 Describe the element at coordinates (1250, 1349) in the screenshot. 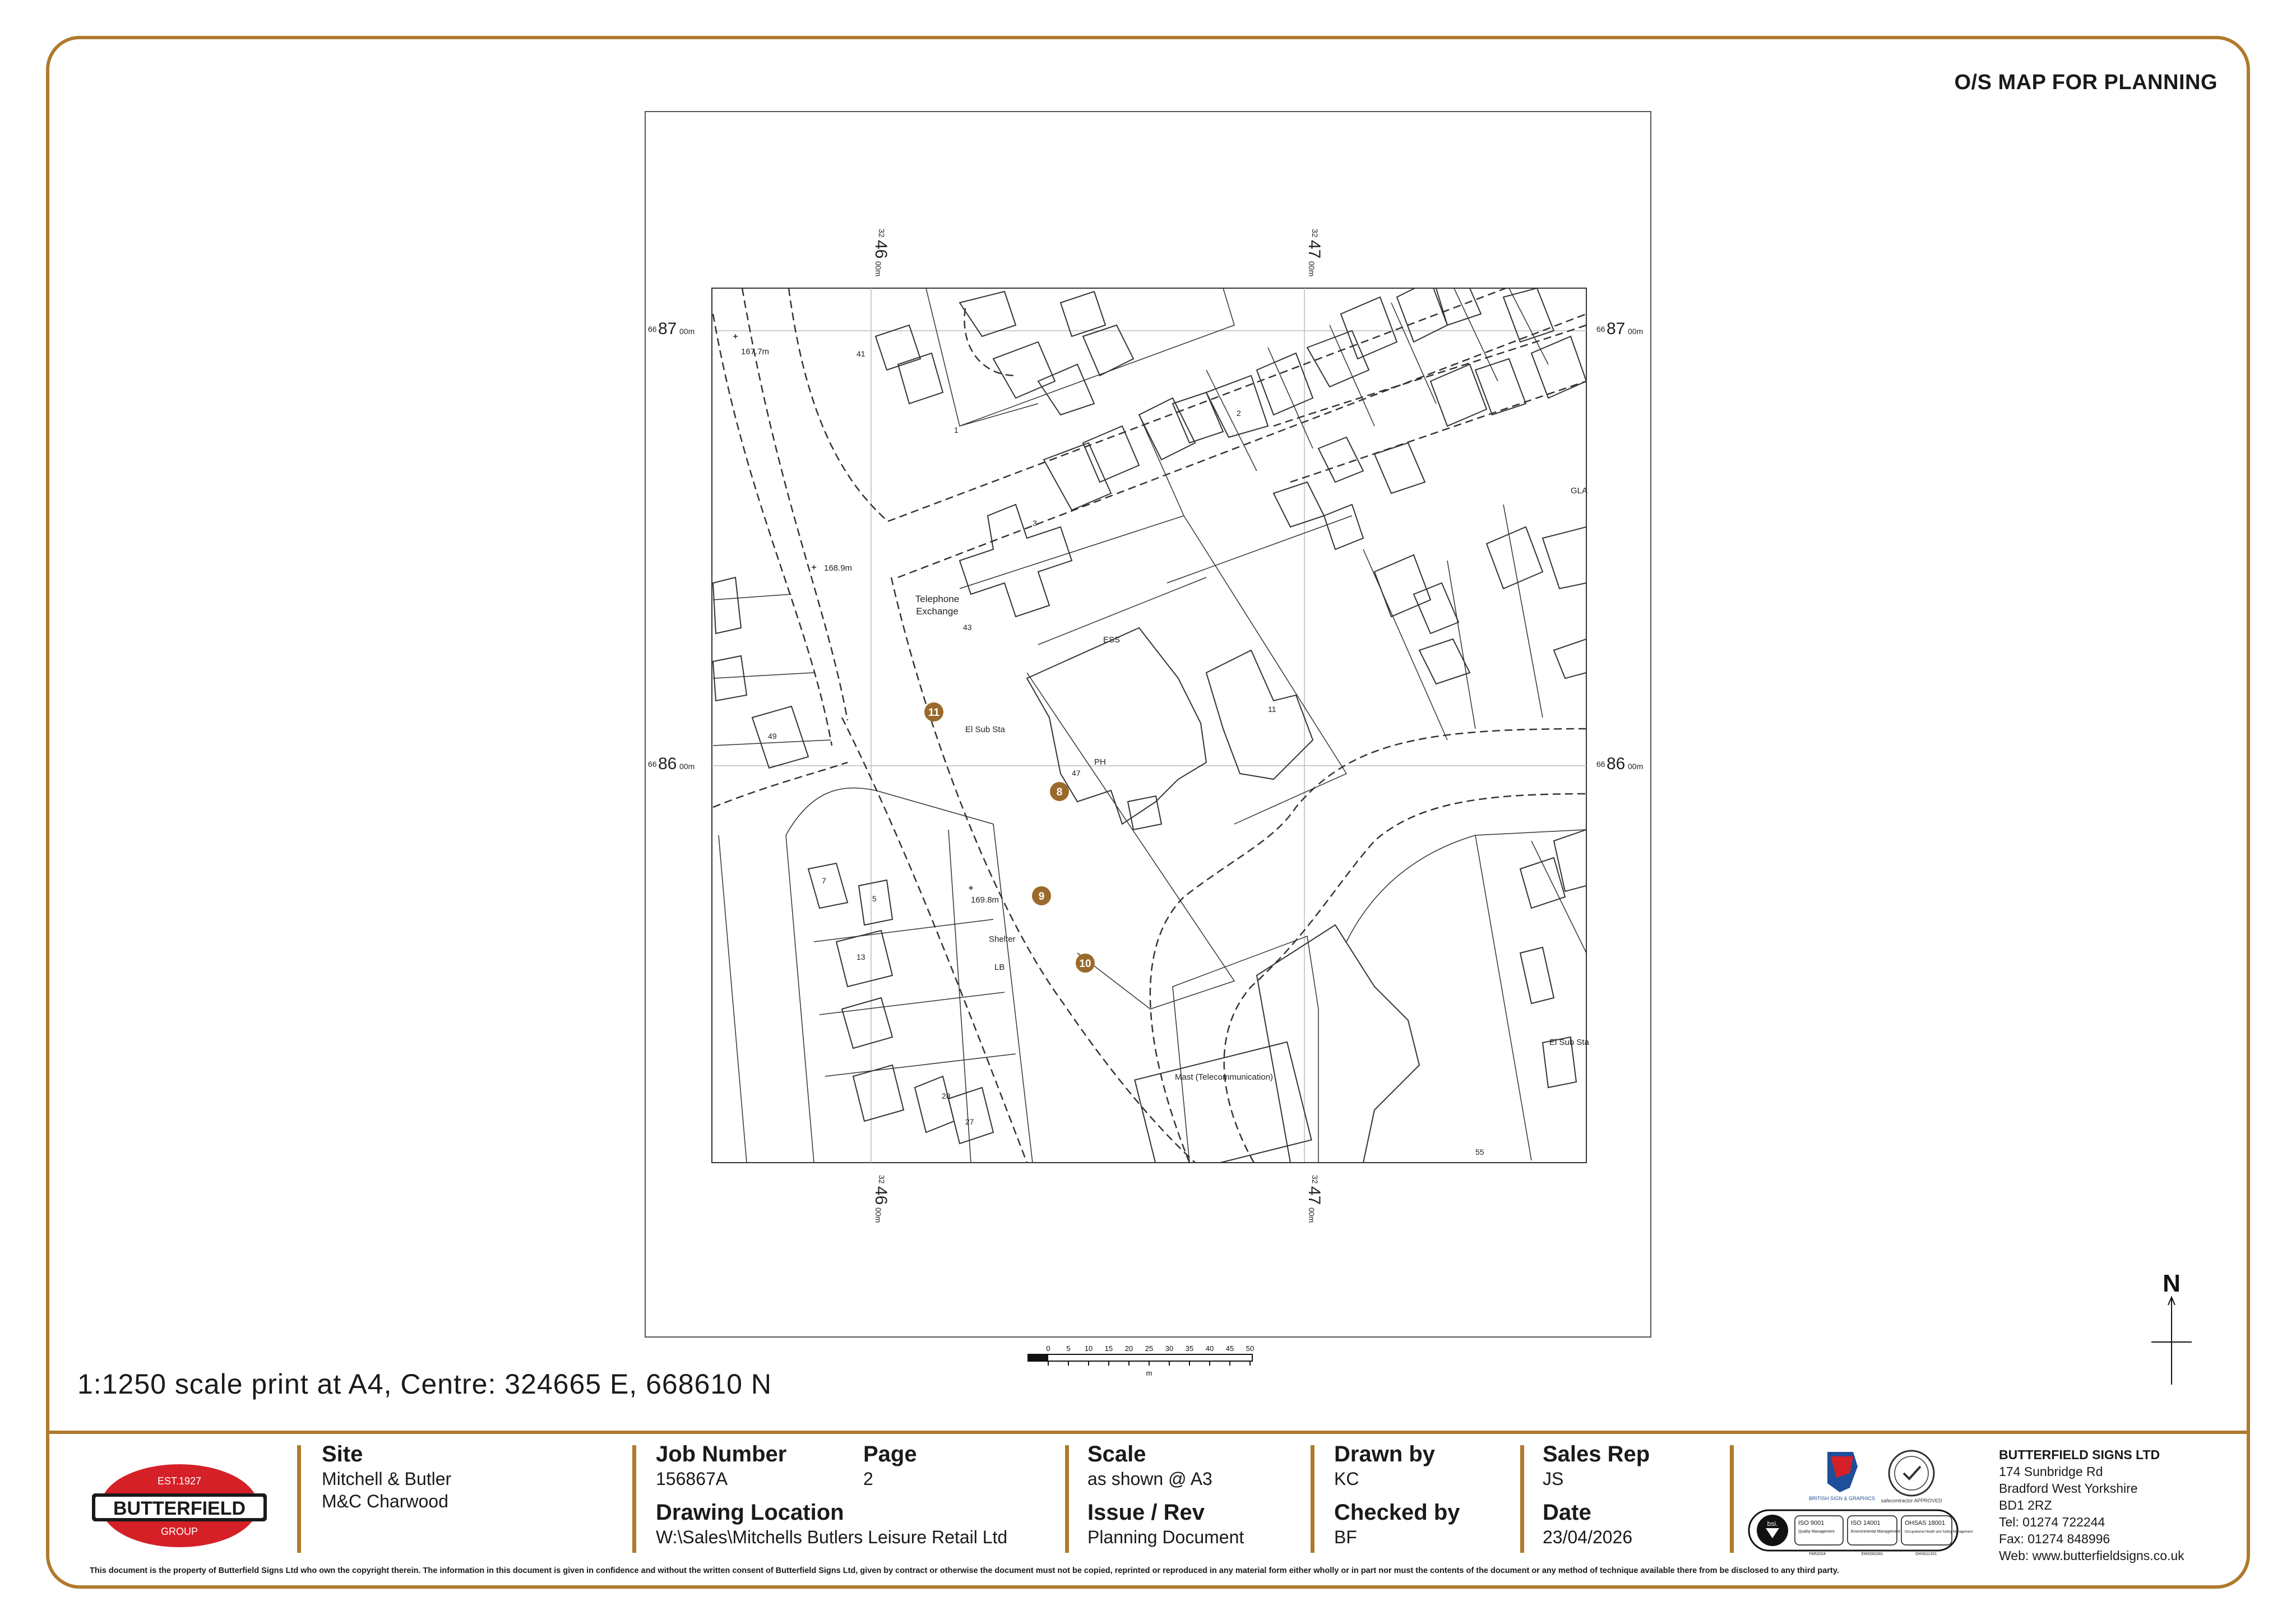

I see `scale-tick-50: 50` at that location.